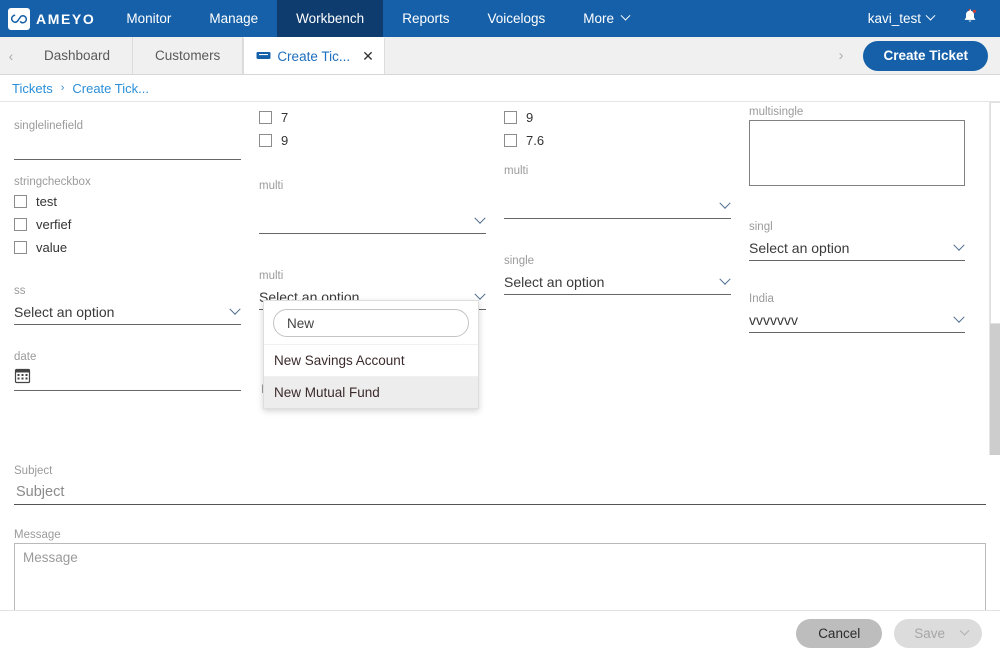 The image size is (1000, 656). I want to click on field-stringcheckbox: stringcheckbox test verfief value, so click(127, 217).